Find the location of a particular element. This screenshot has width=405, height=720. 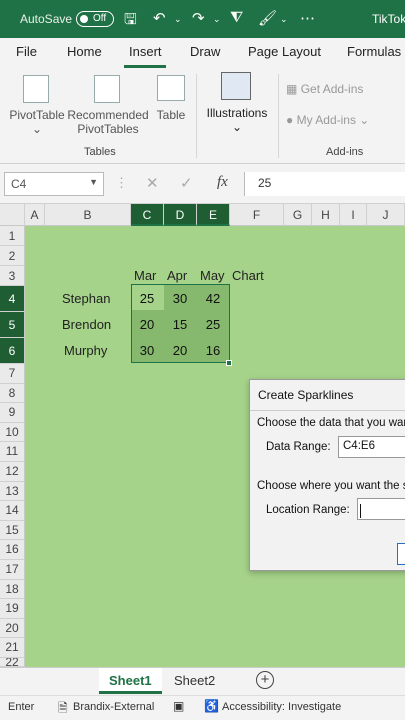

cell-name: Stephan is located at coordinates (86, 298).